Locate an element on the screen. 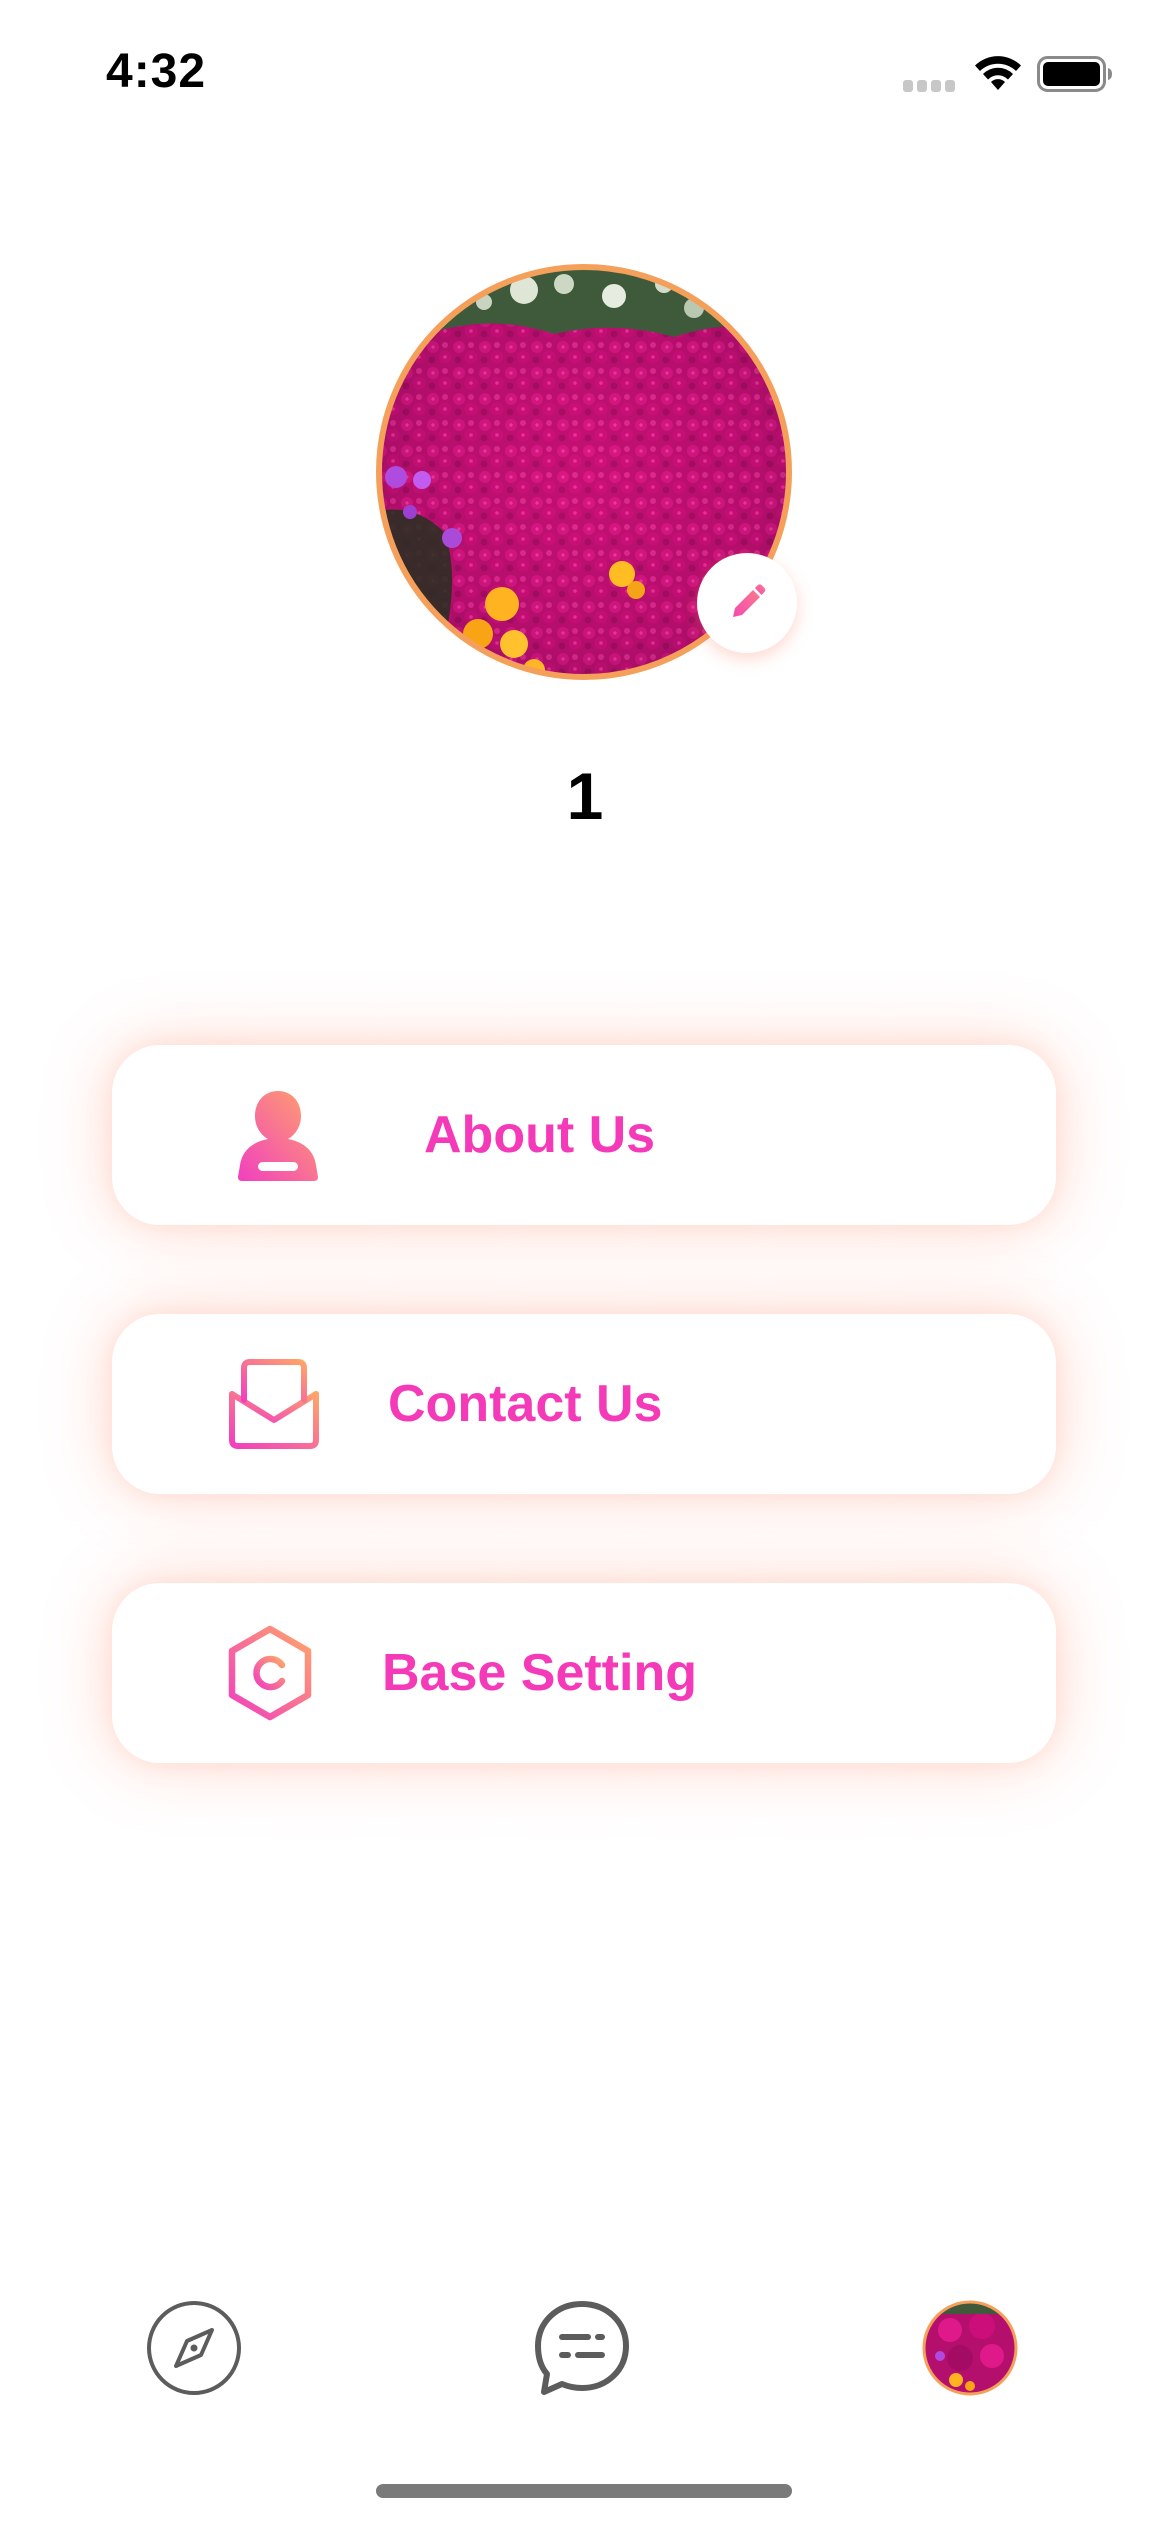  tab-discover is located at coordinates (194, 2348).